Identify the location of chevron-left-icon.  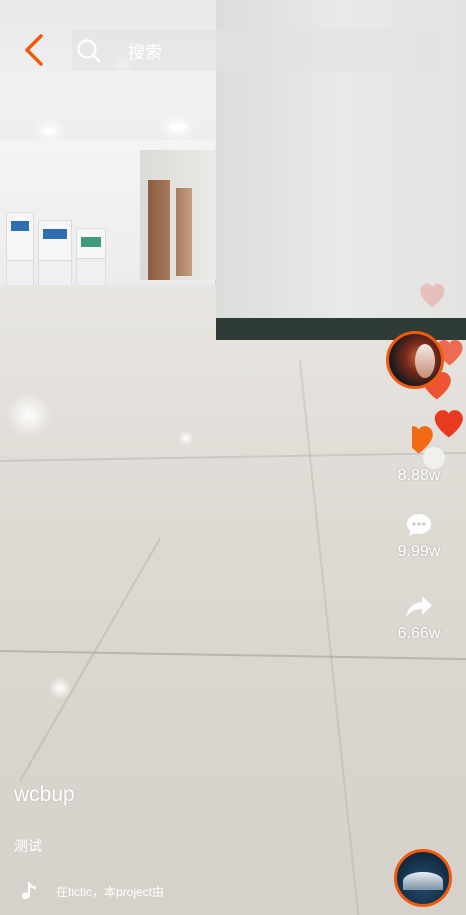
(34, 50).